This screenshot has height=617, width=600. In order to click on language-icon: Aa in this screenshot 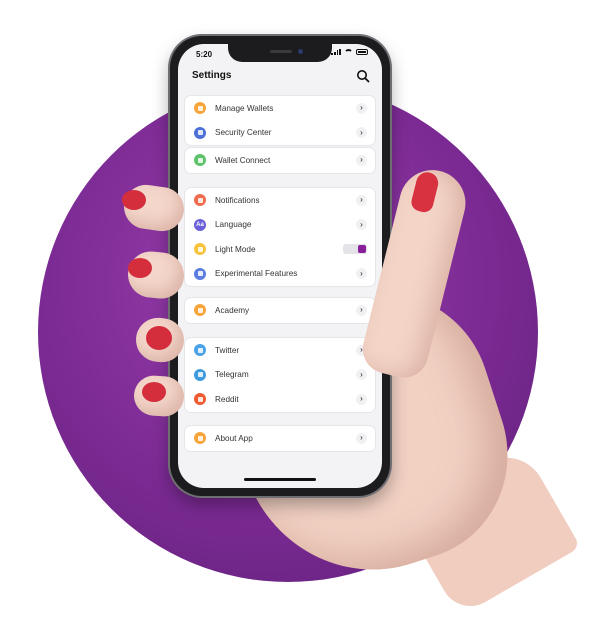, I will do `click(200, 224)`.